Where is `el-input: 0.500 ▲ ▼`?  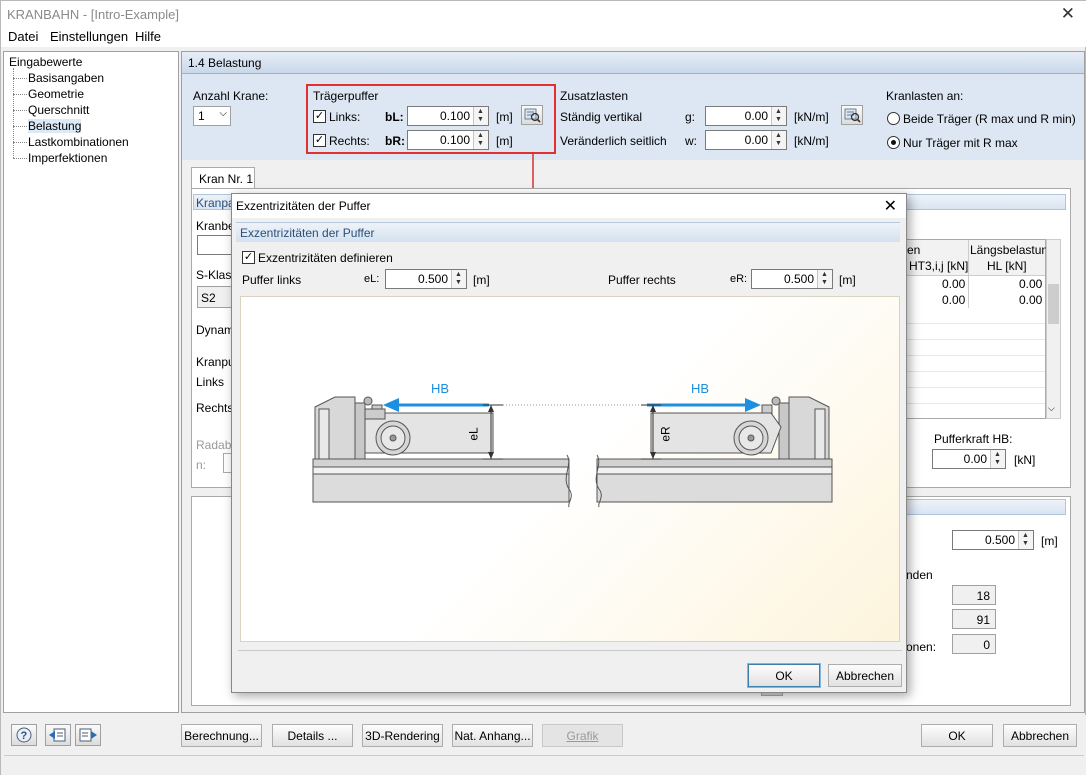 el-input: 0.500 ▲ ▼ is located at coordinates (426, 279).